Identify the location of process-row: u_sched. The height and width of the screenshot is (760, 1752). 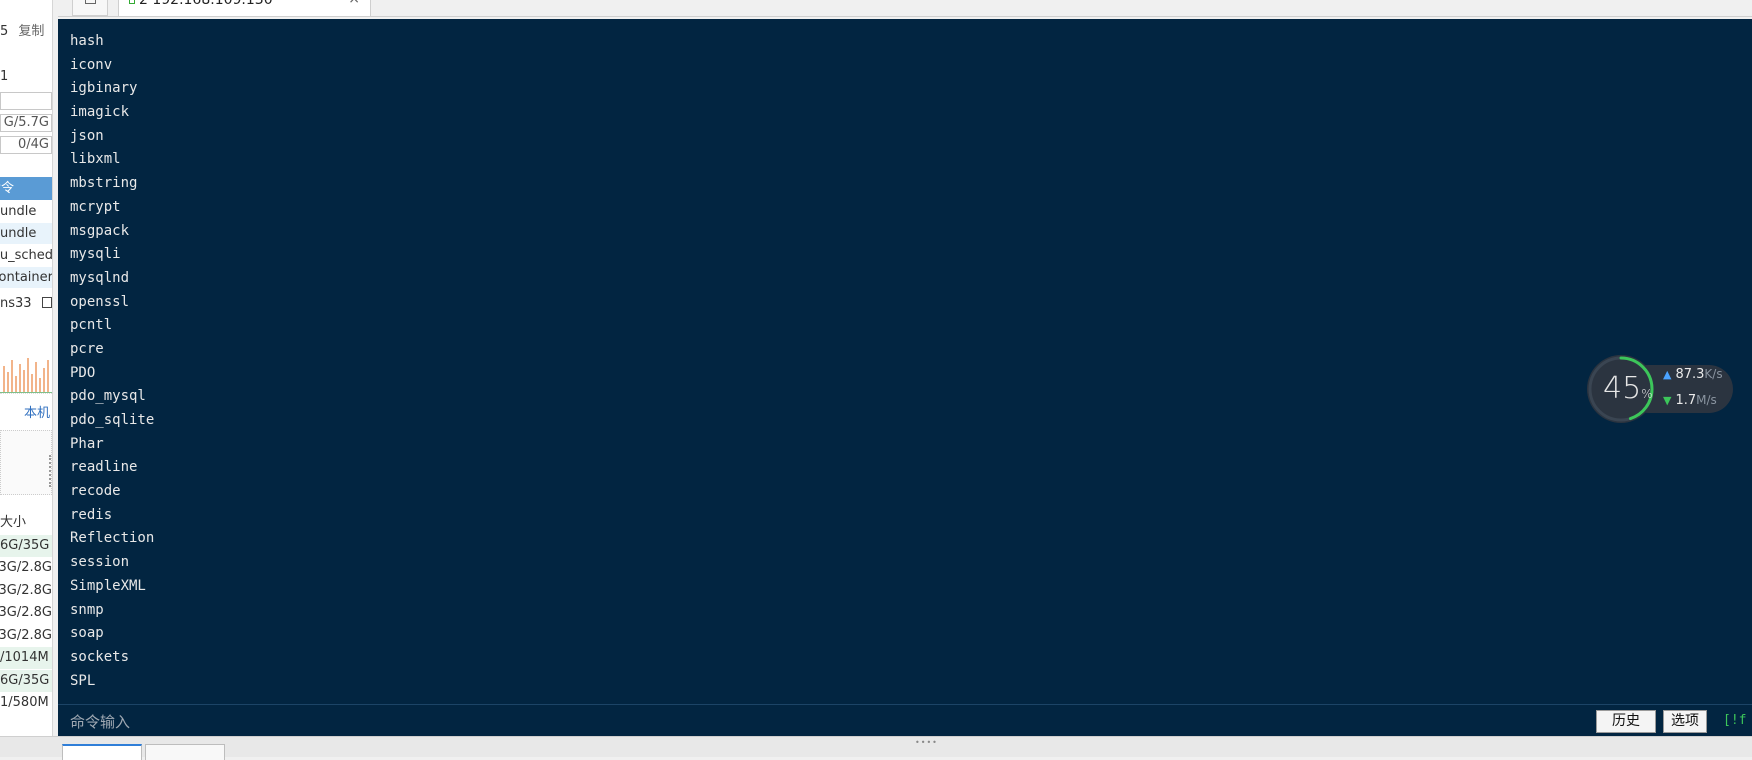
(26, 256).